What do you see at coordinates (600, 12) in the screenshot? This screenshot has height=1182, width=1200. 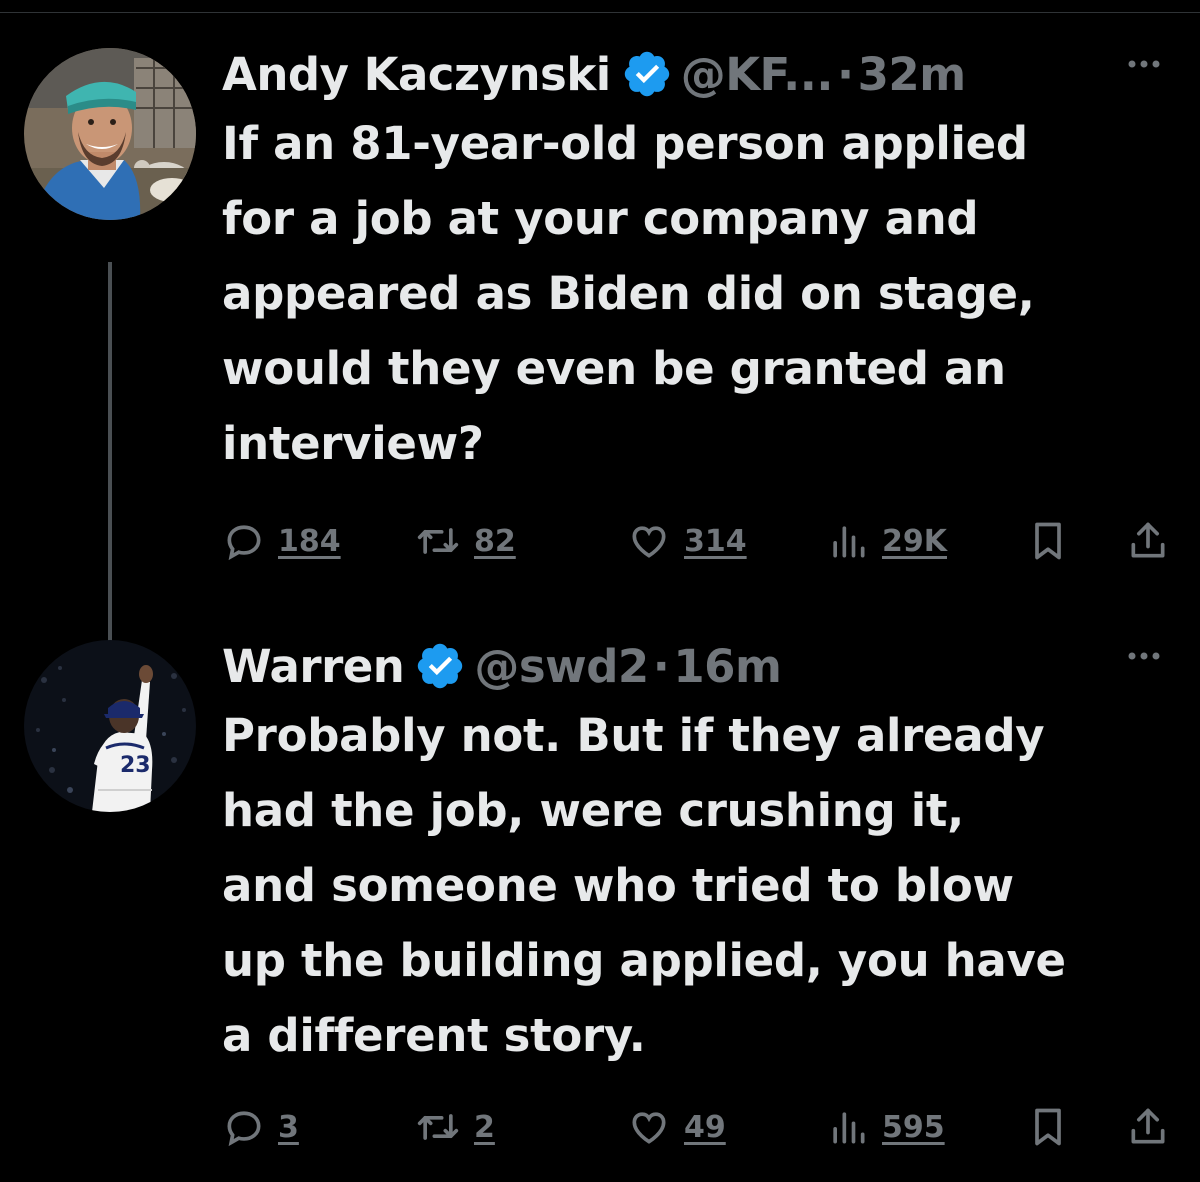 I see `top-divider` at bounding box center [600, 12].